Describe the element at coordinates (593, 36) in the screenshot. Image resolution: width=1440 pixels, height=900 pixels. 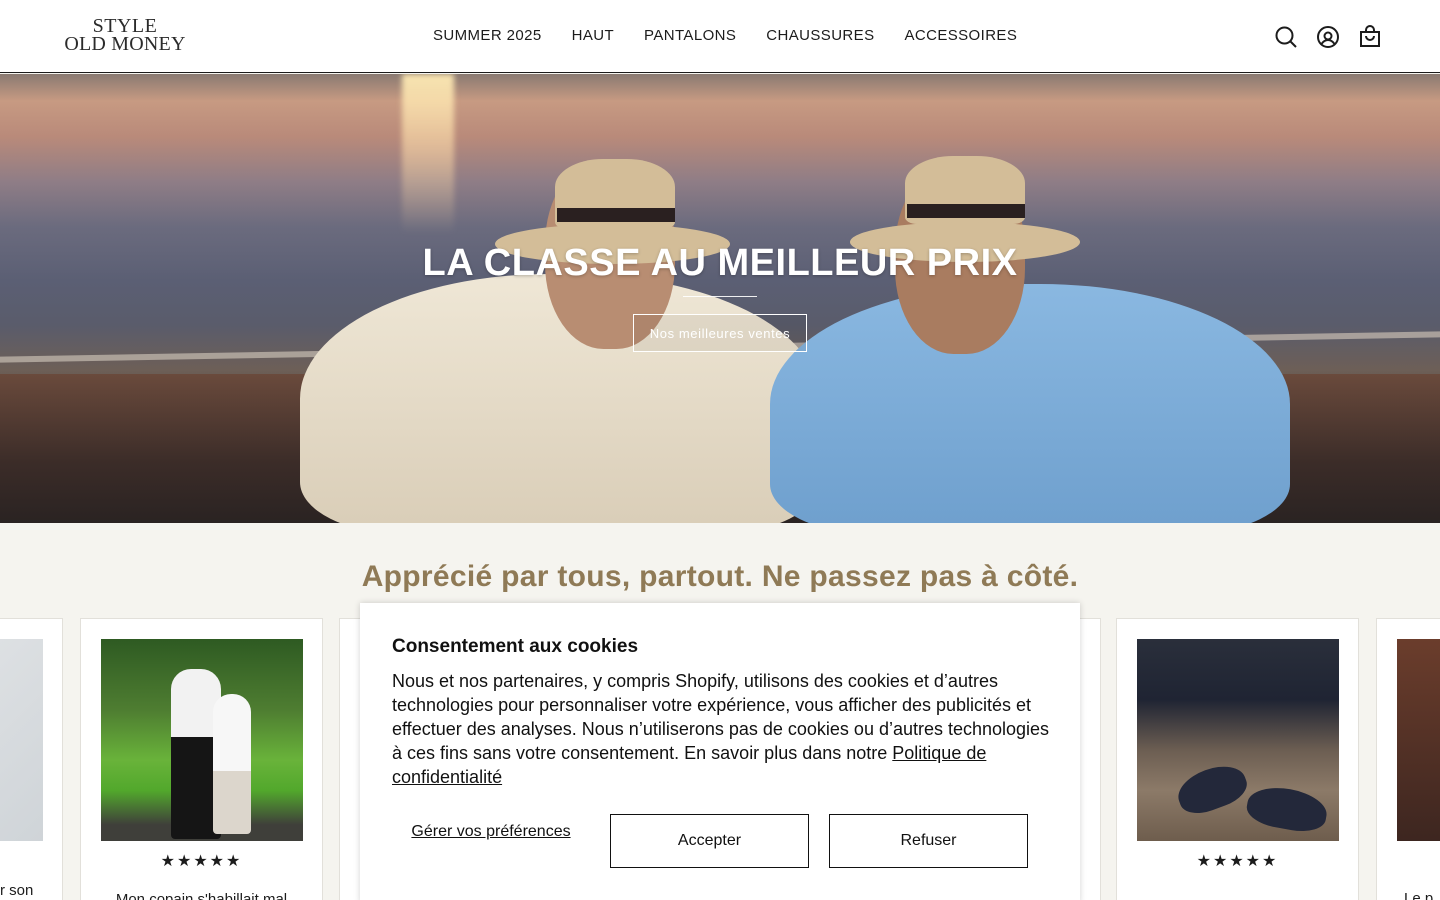
I see `nav-item-haut: HAUT` at that location.